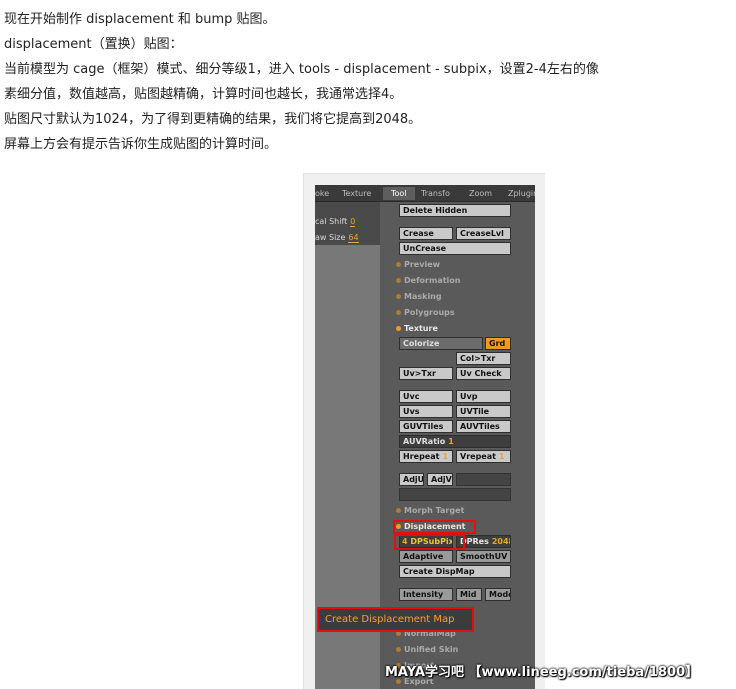 The image size is (736, 689). What do you see at coordinates (483, 358) in the screenshot?
I see `col-txr-button: Col>Txr` at bounding box center [483, 358].